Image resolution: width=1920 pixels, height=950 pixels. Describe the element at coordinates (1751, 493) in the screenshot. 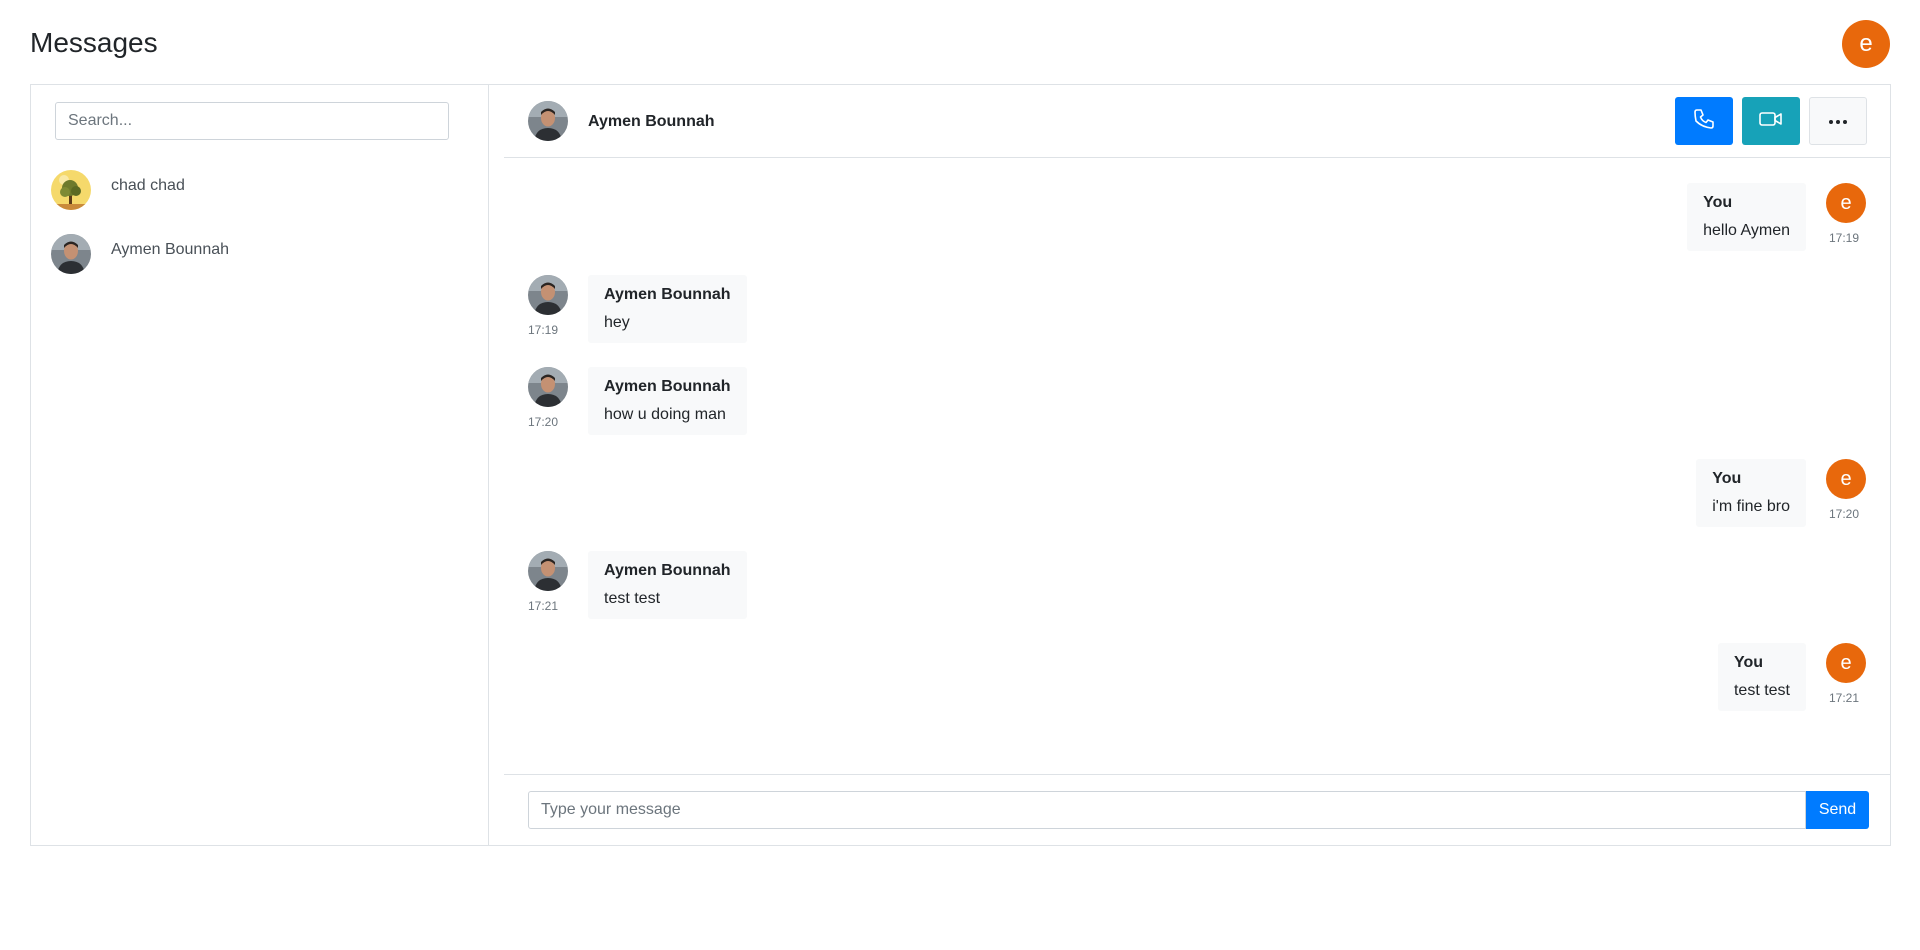

I see `message-bubble: You i'm fine bro` at that location.